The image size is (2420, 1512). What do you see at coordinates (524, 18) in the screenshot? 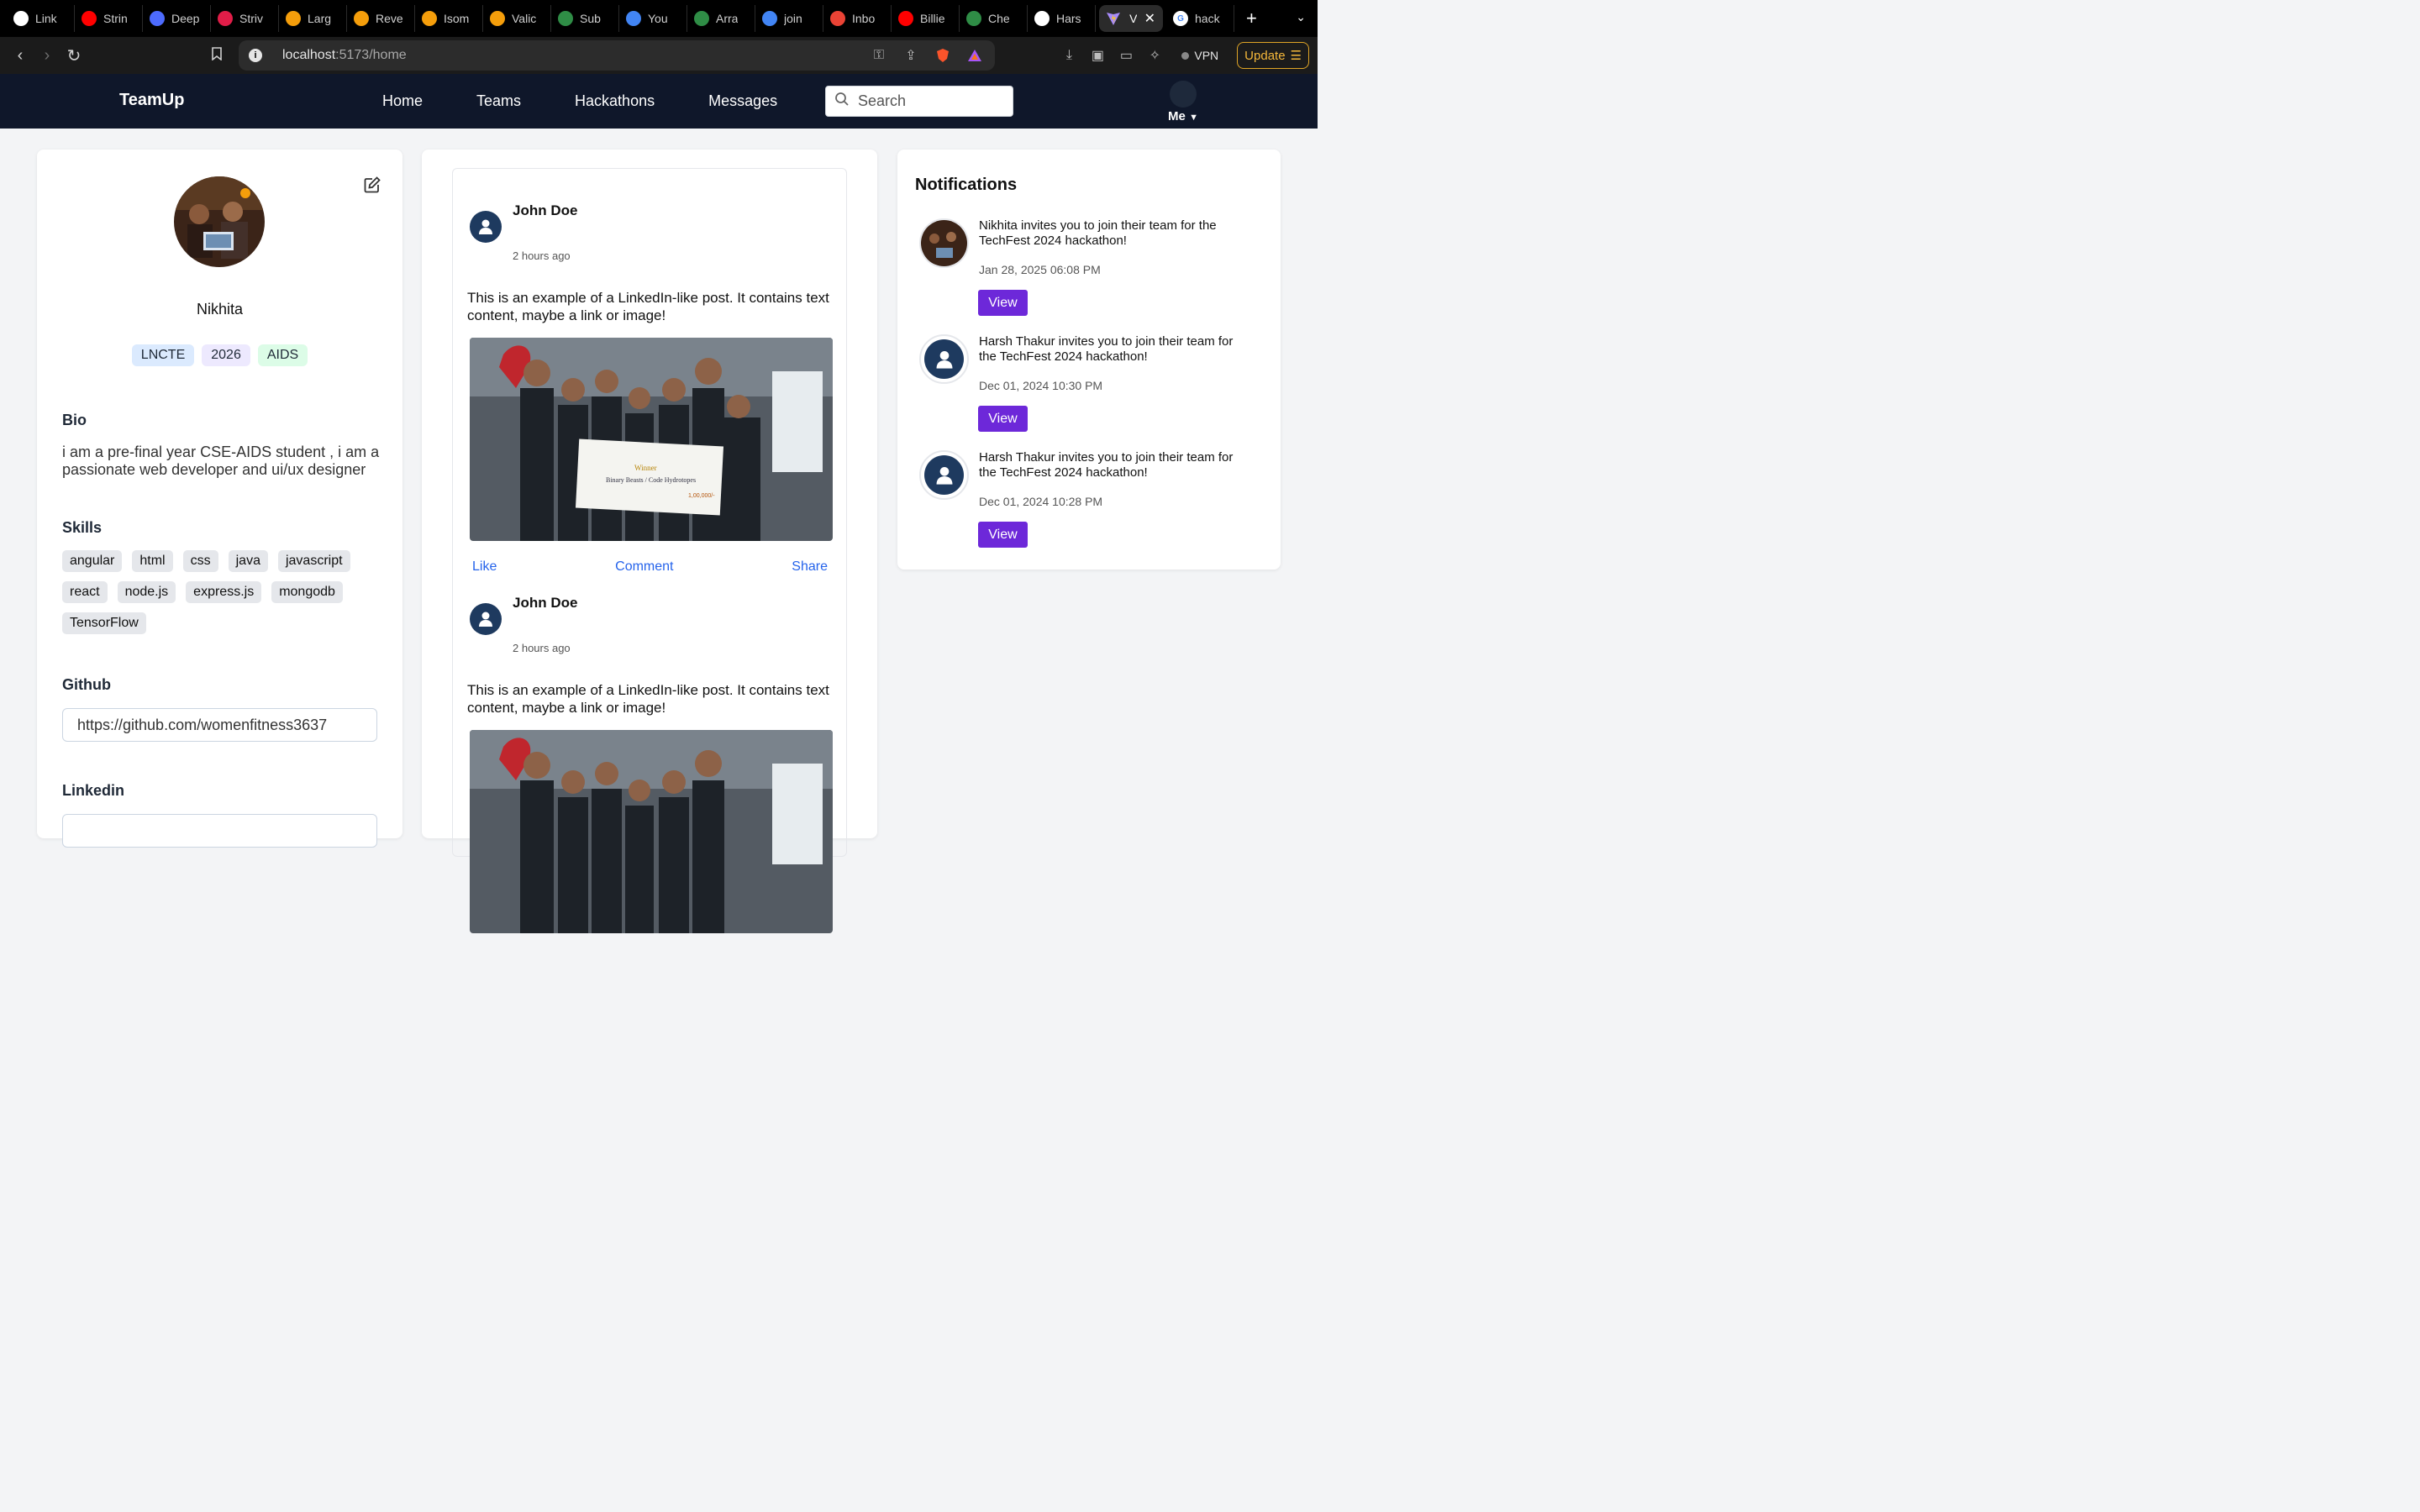
I see `tab-label: Valic` at bounding box center [524, 18].